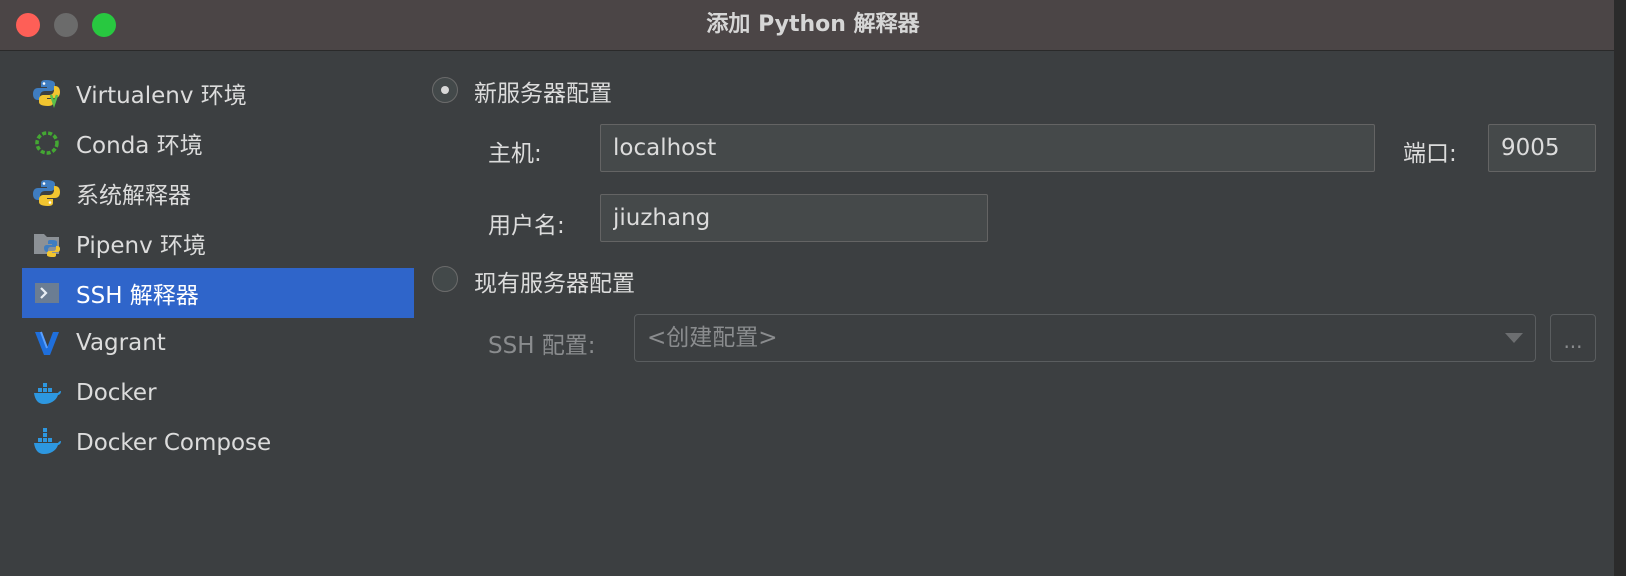 This screenshot has height=576, width=1626. I want to click on sidebar-item-label: Docker Compose, so click(174, 443).